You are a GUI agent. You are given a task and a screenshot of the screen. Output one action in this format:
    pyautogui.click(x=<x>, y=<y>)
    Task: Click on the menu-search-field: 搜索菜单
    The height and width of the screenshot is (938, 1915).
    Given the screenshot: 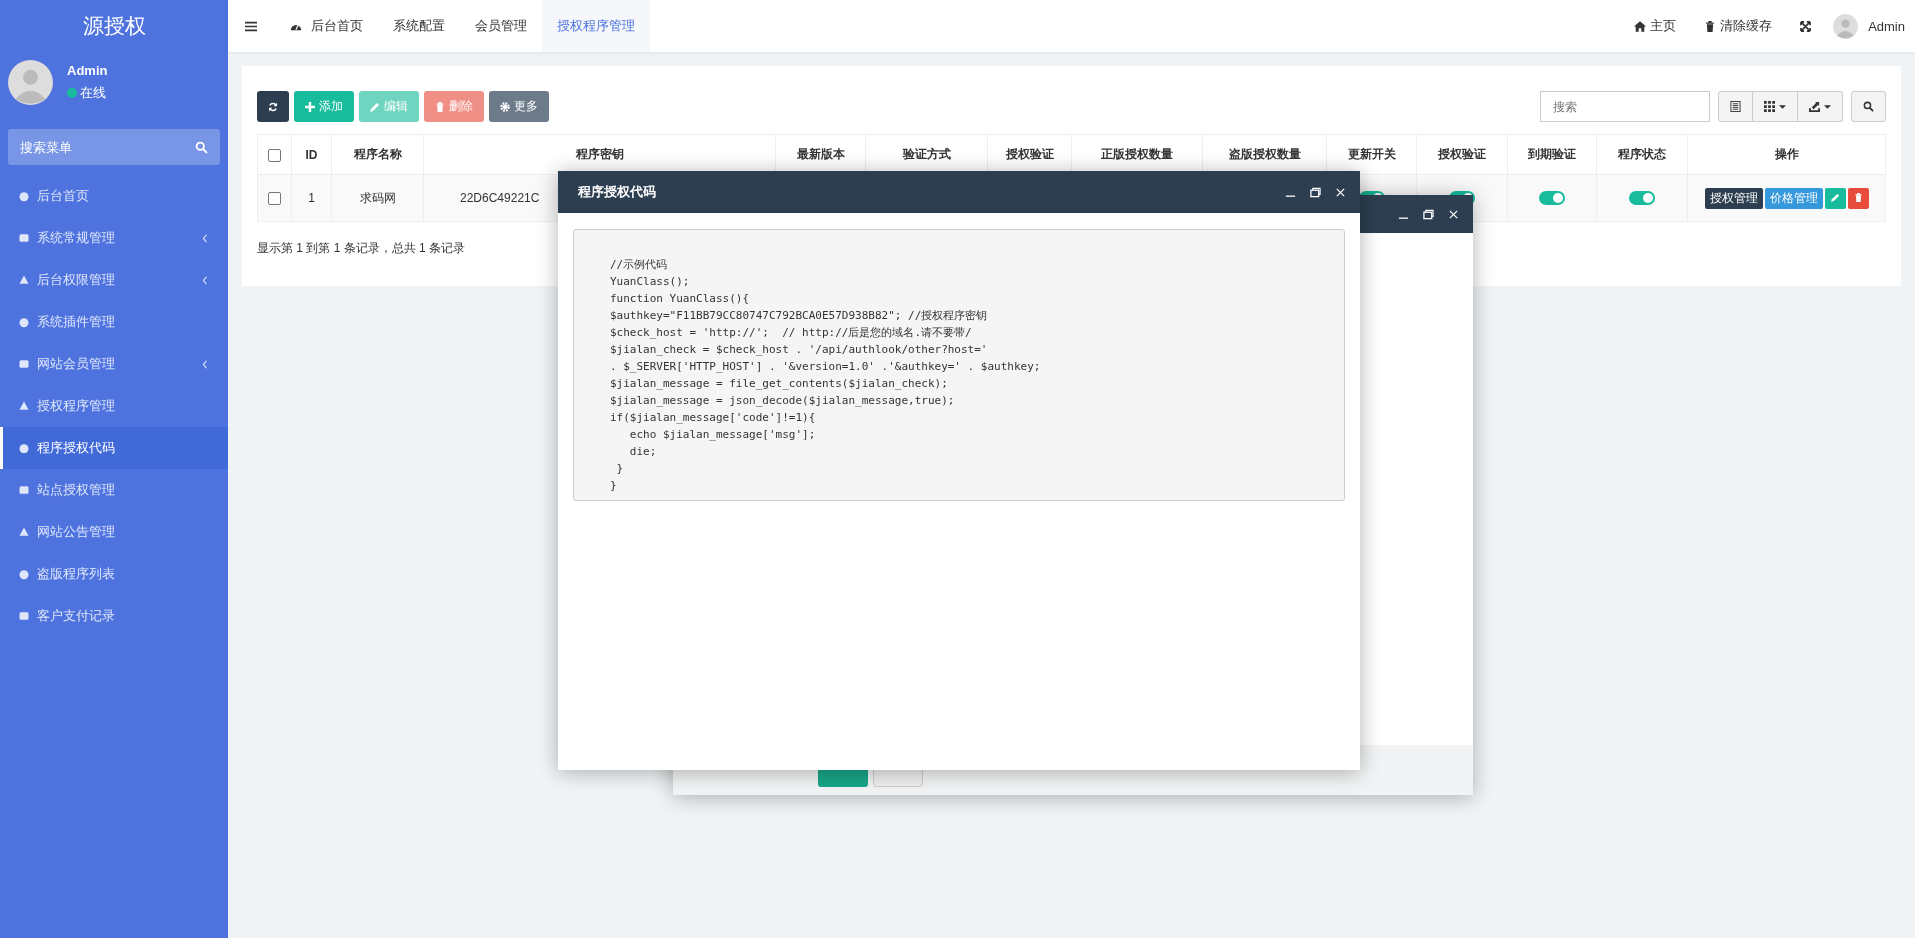 What is the action you would take?
    pyautogui.click(x=114, y=147)
    